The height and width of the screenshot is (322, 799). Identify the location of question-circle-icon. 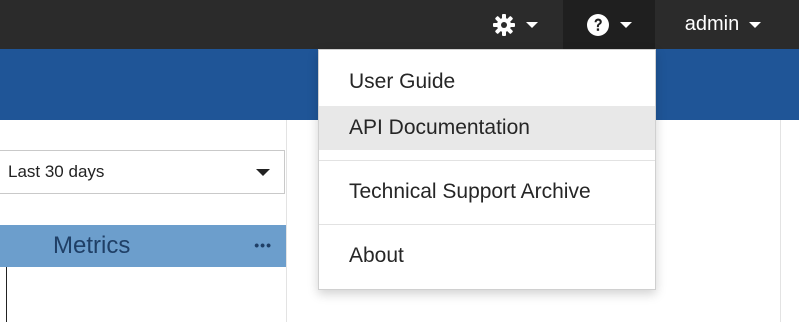
(598, 25).